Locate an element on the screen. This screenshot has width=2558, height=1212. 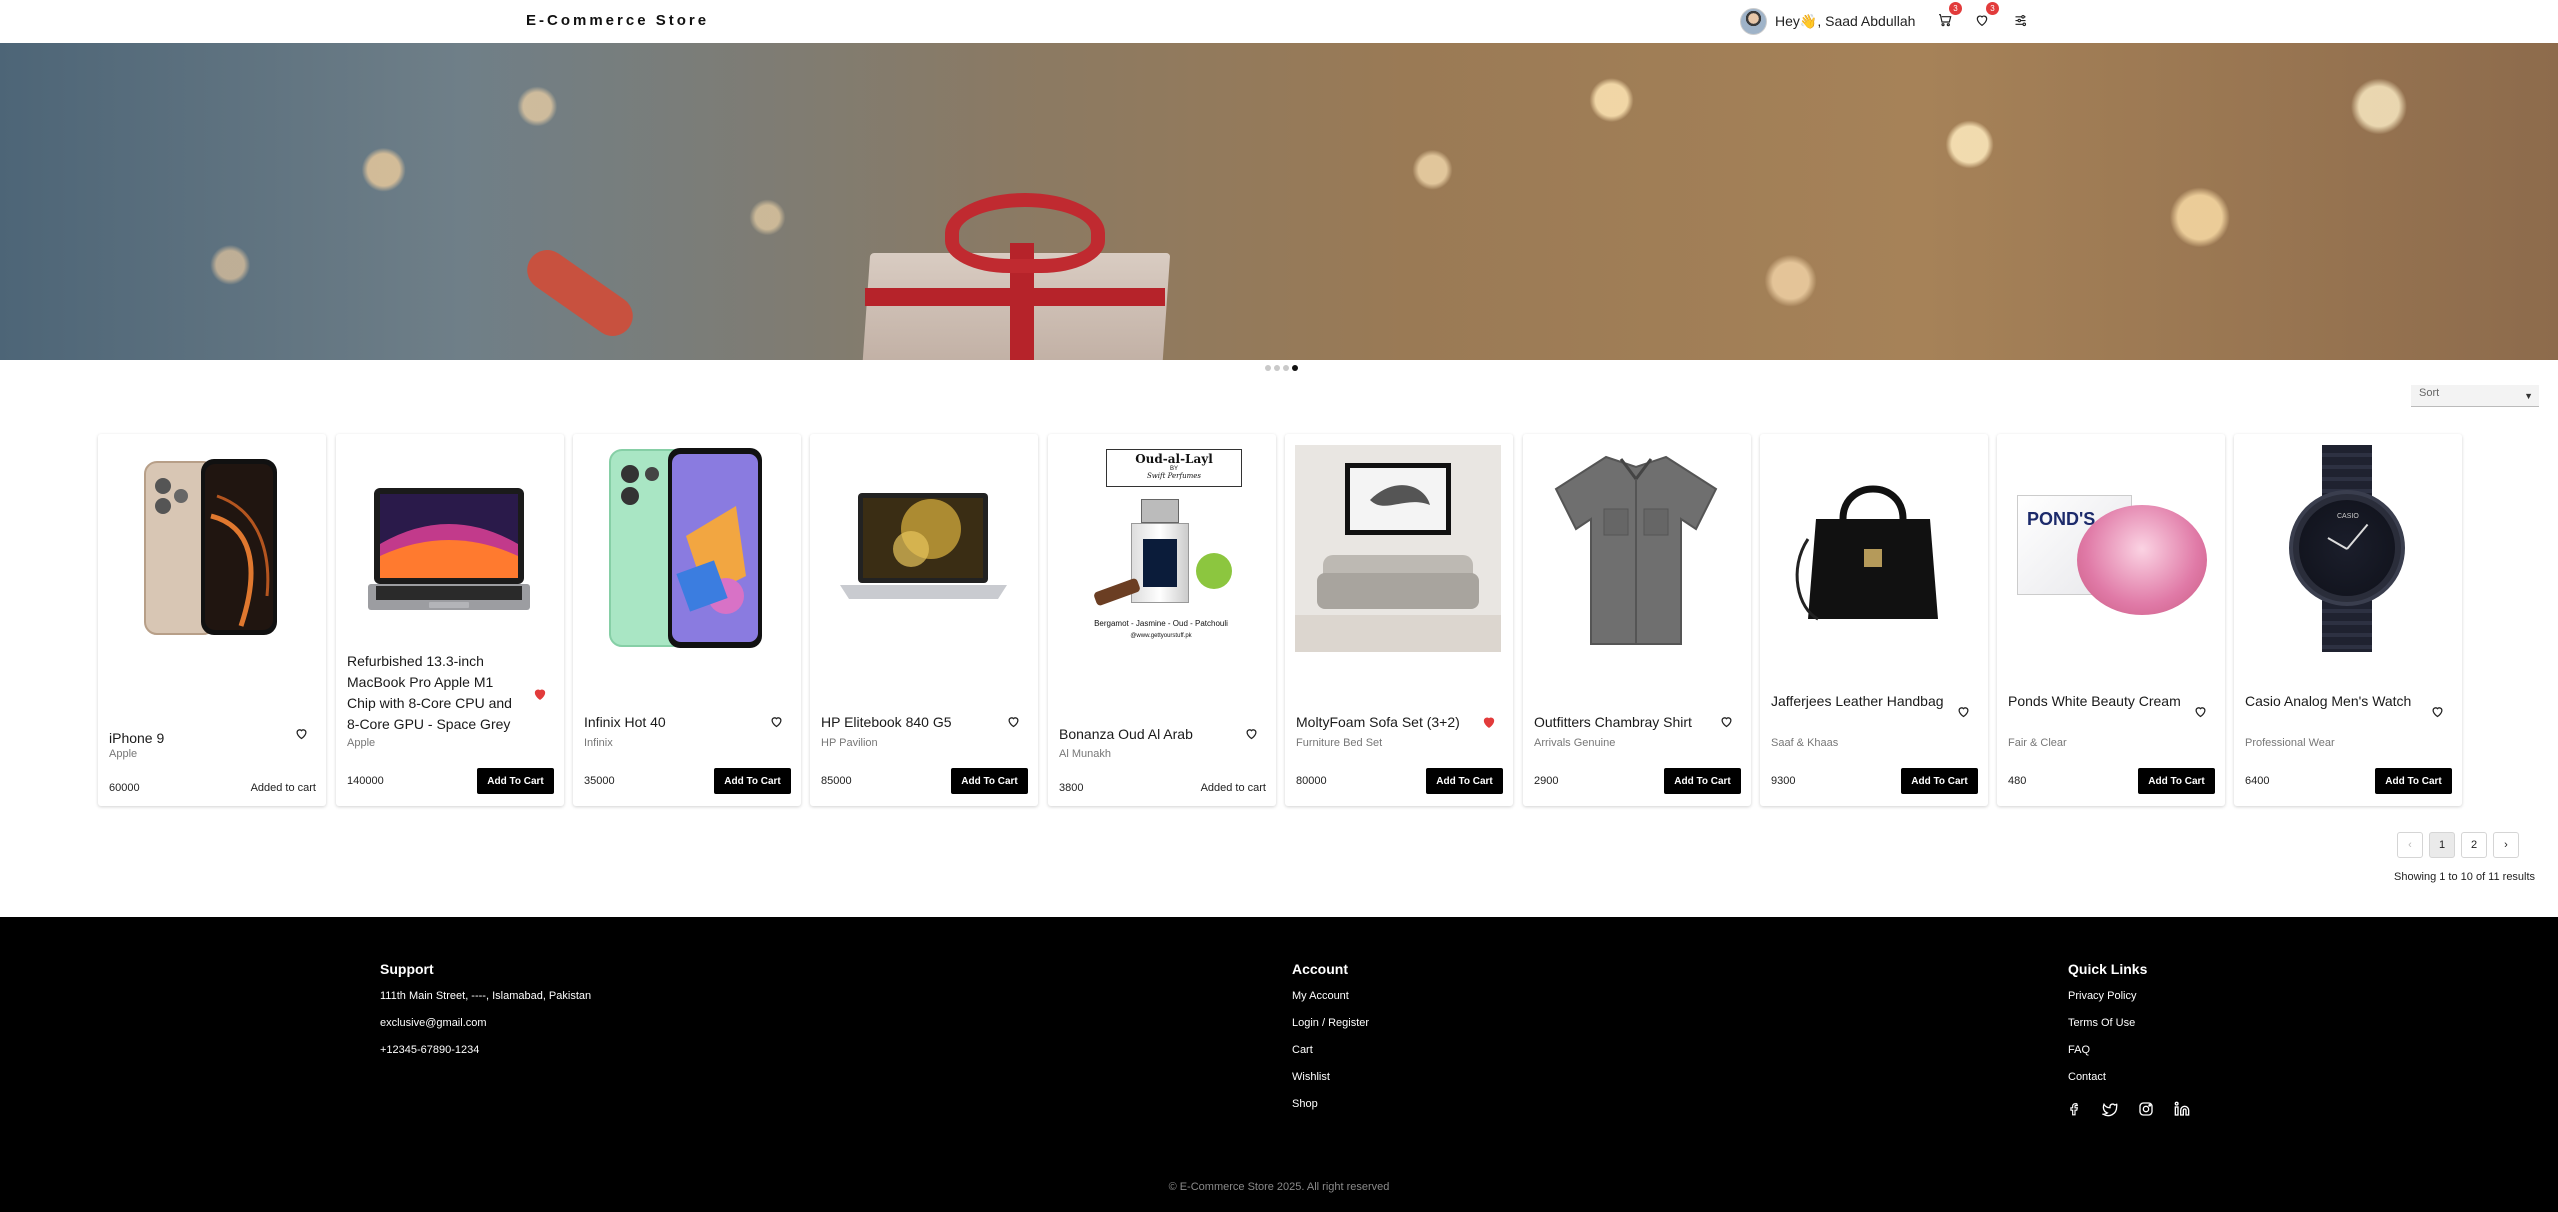
product-name: MoltyFoam Sofa Set (3+2) is located at coordinates (1384, 722).